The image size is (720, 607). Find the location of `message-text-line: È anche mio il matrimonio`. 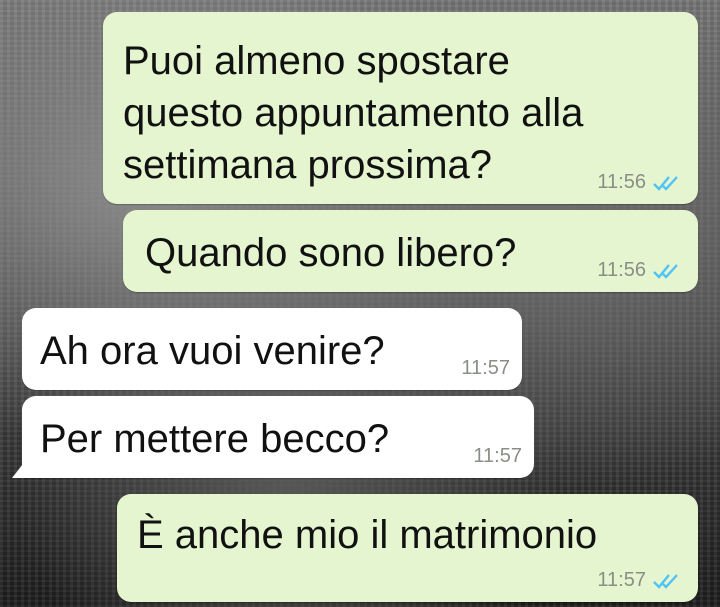

message-text-line: È anche mio il matrimonio is located at coordinates (367, 535).